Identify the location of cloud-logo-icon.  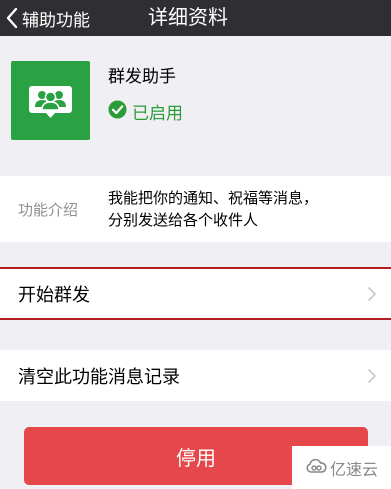
(316, 468).